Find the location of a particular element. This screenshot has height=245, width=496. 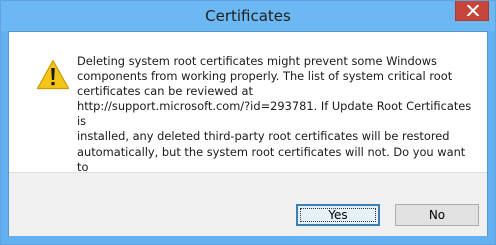

close-button is located at coordinates (472, 11).